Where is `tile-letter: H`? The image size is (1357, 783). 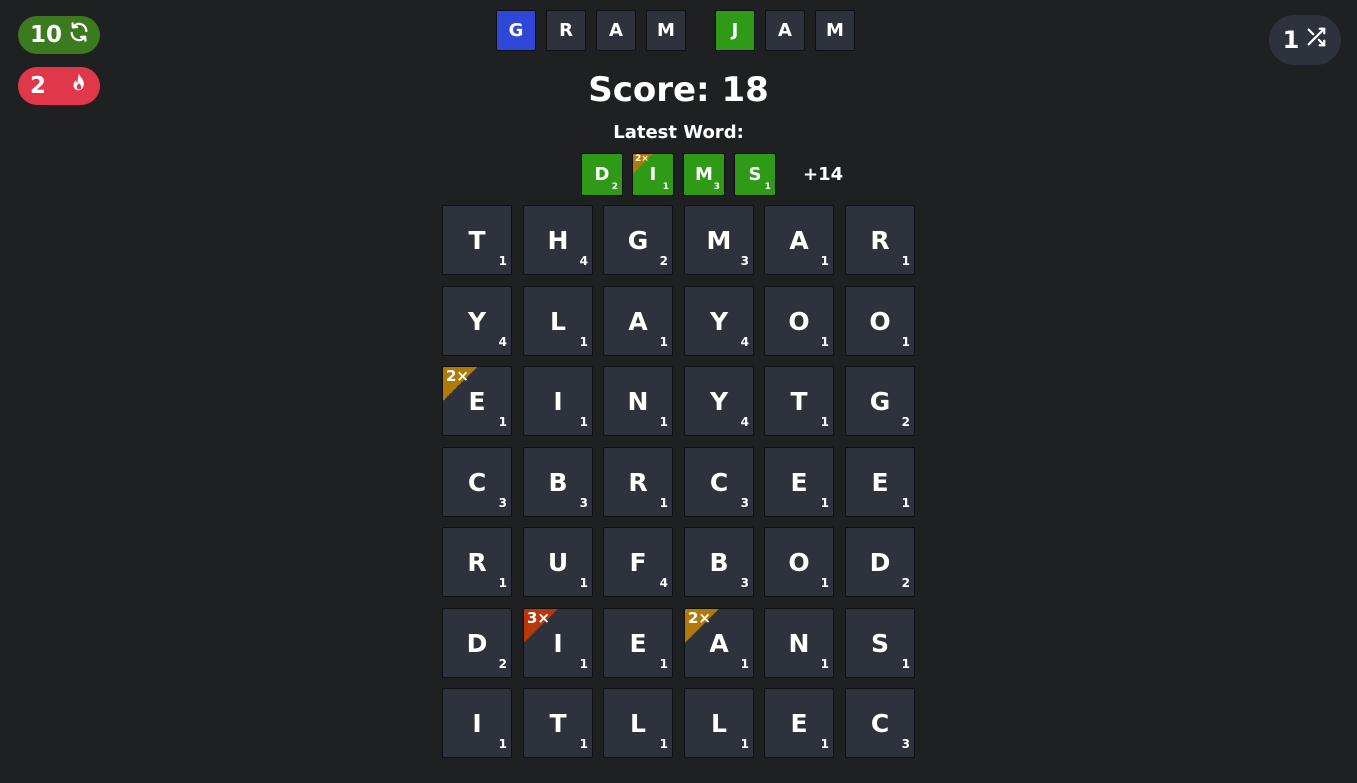
tile-letter: H is located at coordinates (558, 240).